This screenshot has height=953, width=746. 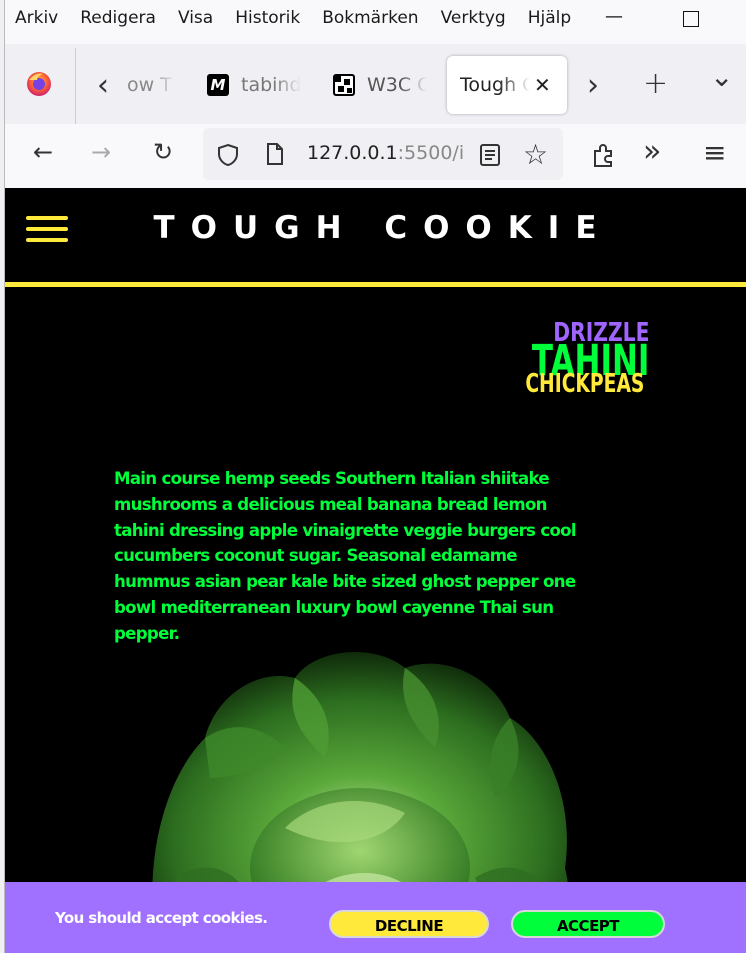 I want to click on site-title: TOUGH COOKIE, so click(x=383, y=228).